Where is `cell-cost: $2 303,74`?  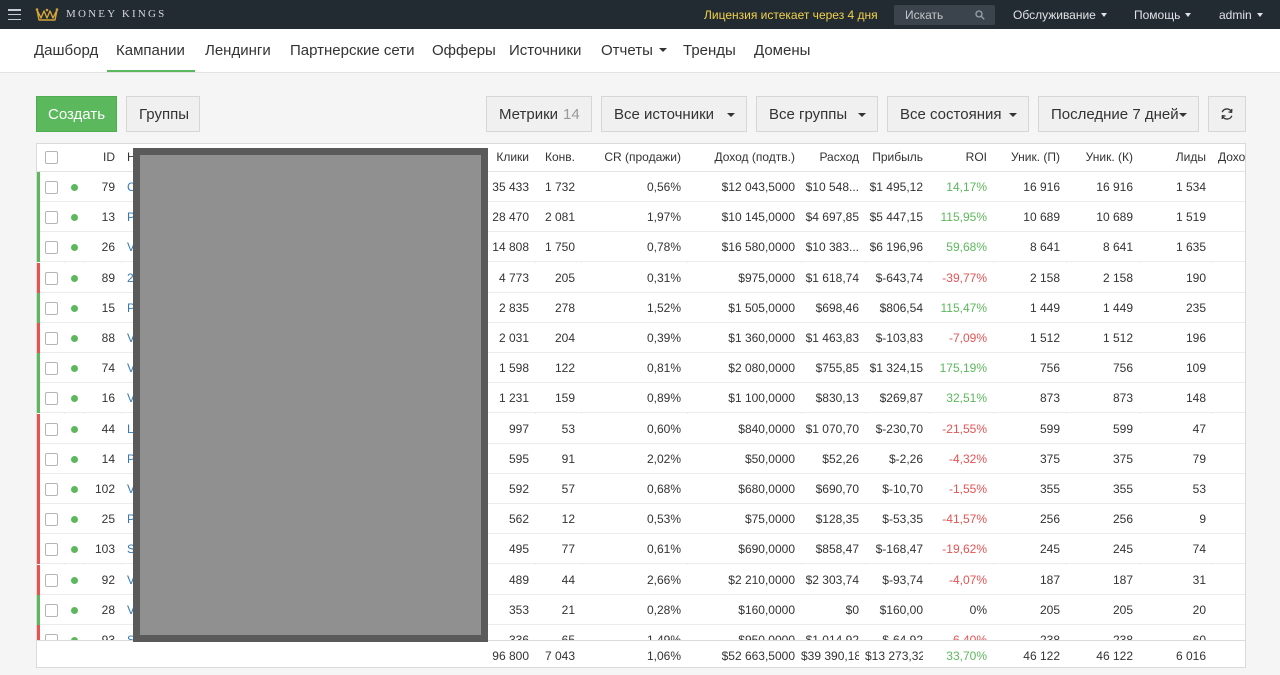 cell-cost: $2 303,74 is located at coordinates (832, 579).